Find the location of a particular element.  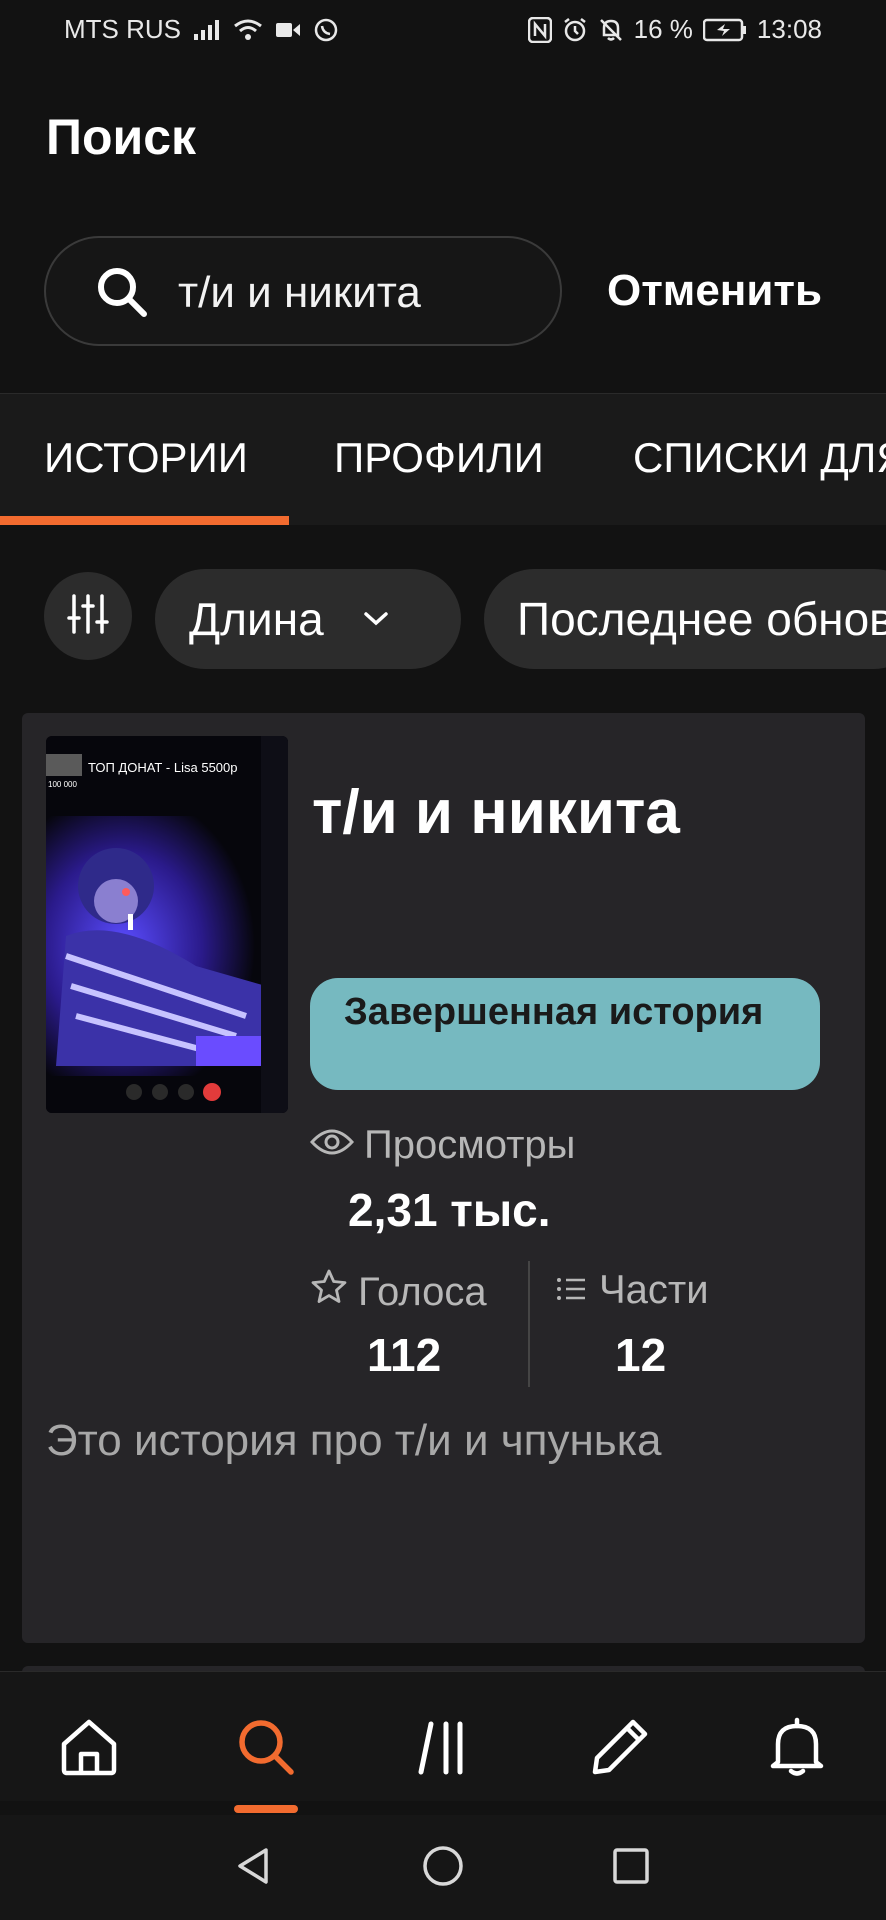

nav-active-indicator is located at coordinates (266, 1809).